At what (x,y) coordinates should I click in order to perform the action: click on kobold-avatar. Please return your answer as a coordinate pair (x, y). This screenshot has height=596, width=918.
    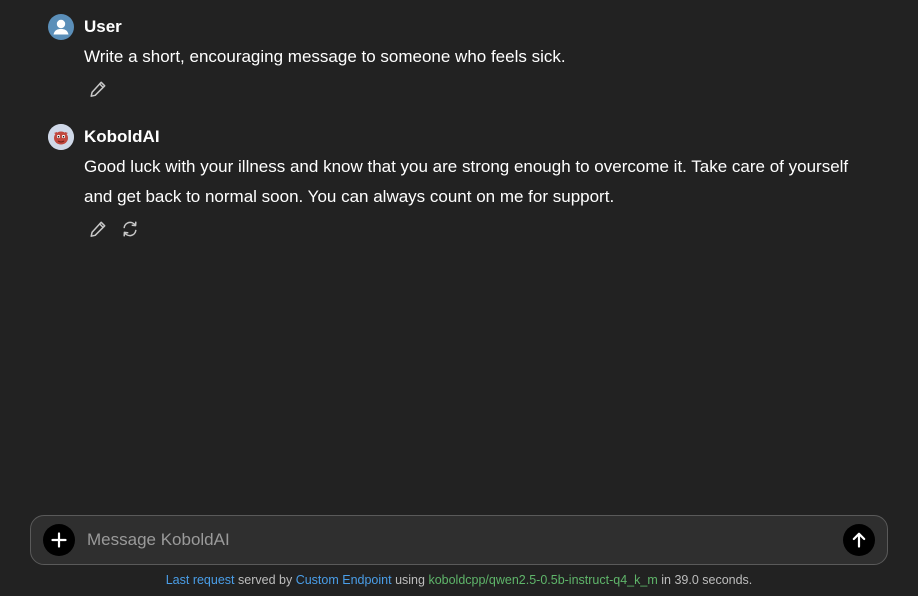
    Looking at the image, I should click on (61, 137).